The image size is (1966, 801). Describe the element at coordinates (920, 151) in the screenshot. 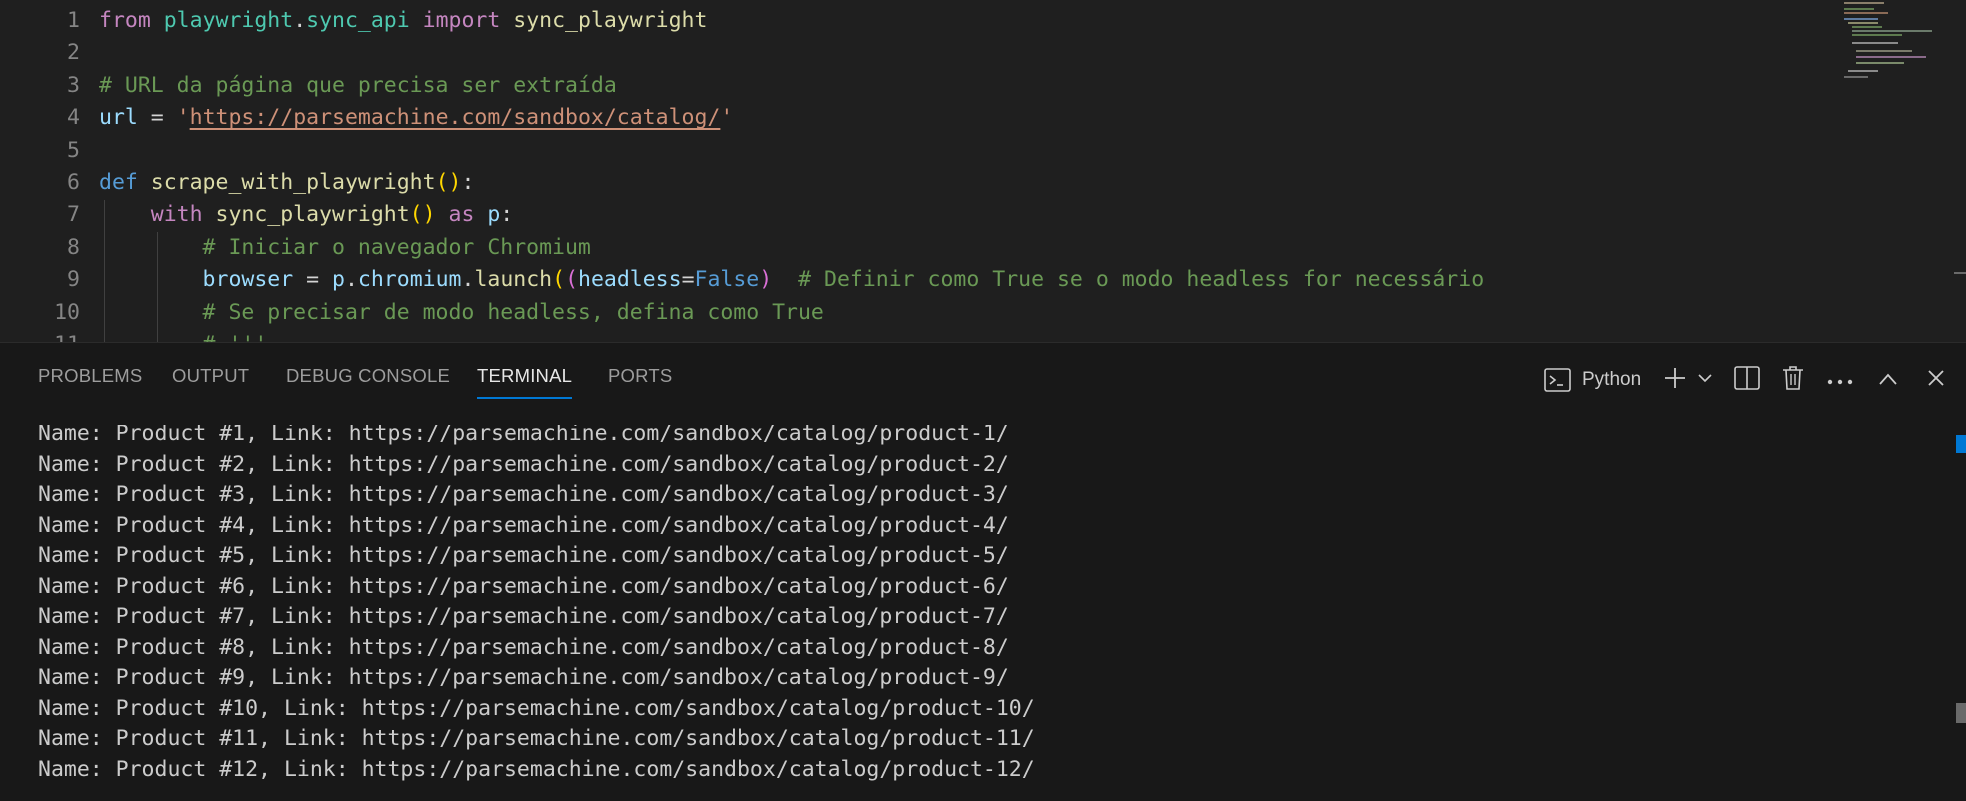

I see `code-line: 5` at that location.